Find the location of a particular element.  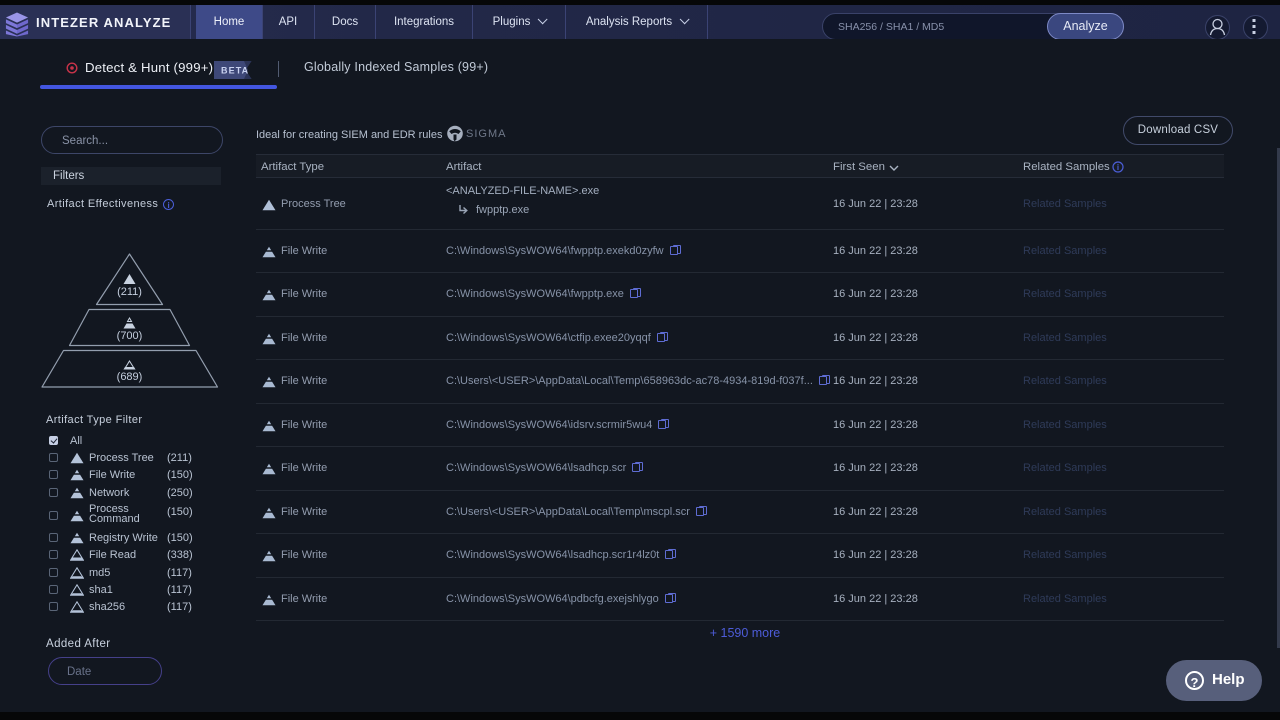

svg-text: (211) is located at coordinates (129, 292).